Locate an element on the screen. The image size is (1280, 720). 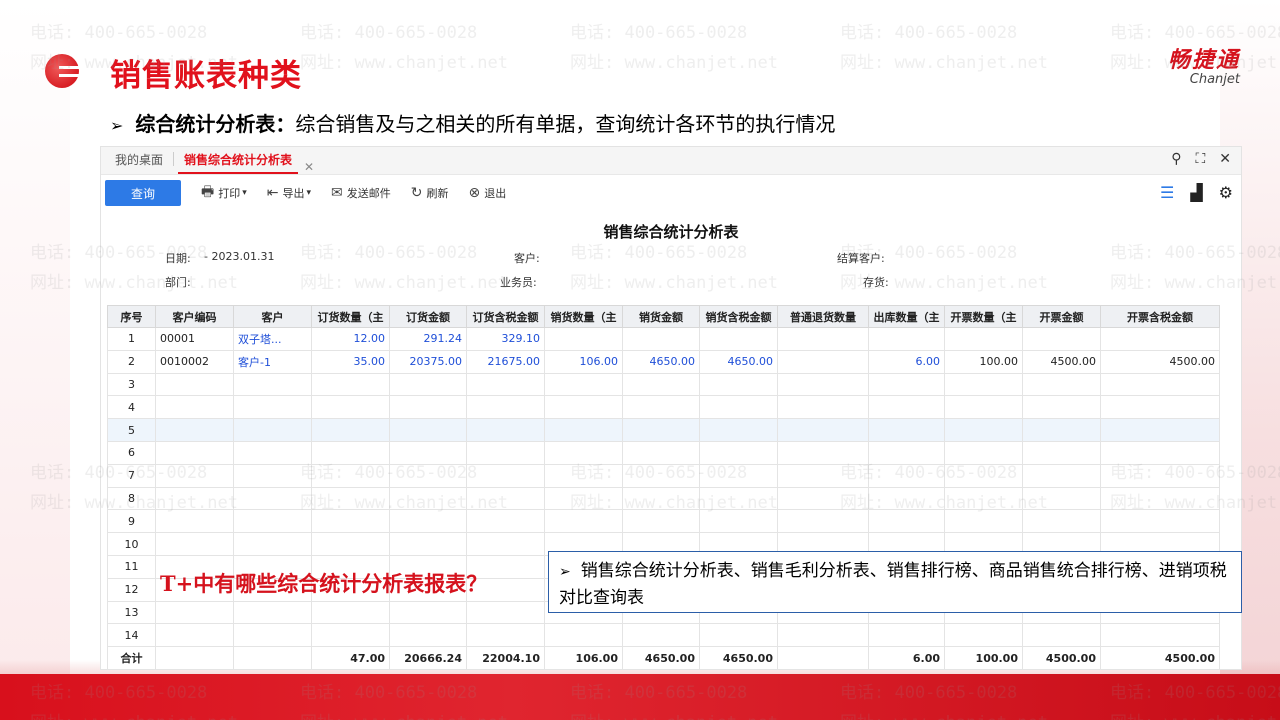
chevron-down-icon: ▾ is located at coordinates (309, 193).